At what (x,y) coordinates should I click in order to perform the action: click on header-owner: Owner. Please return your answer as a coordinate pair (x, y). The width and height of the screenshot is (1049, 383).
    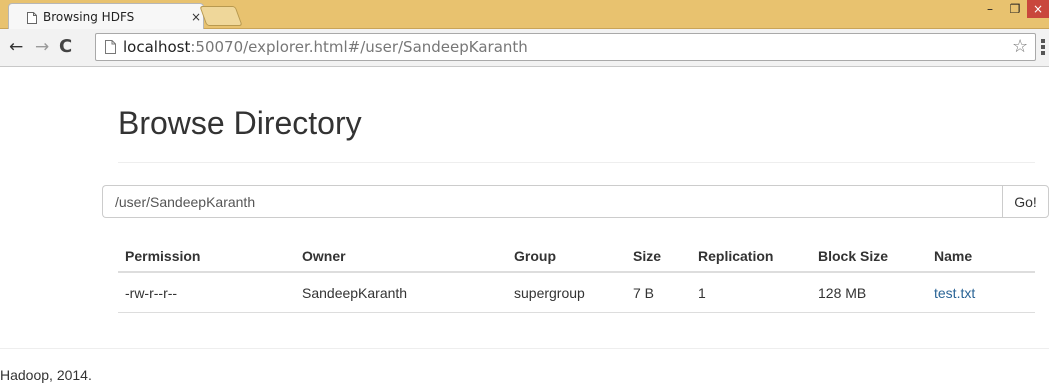
    Looking at the image, I should click on (324, 256).